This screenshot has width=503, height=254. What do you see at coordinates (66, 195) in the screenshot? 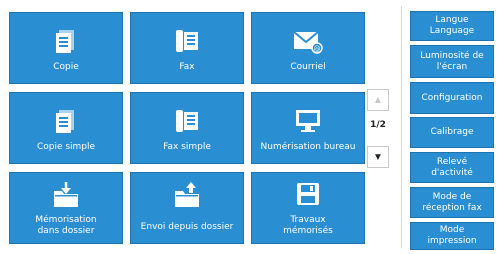
I see `folder-download-icon` at bounding box center [66, 195].